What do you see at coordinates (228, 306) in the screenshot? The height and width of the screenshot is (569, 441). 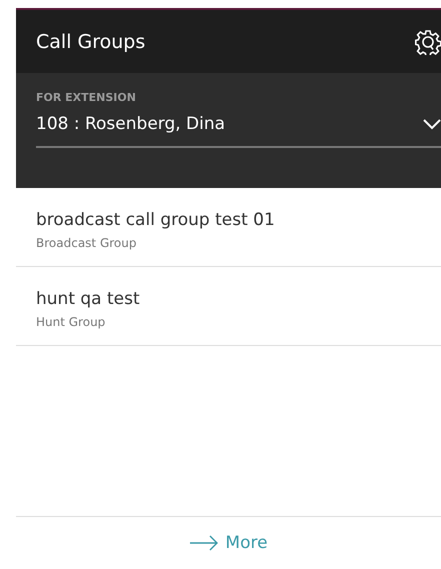 I see `group-list-item: hunt qa test Hunt Group` at bounding box center [228, 306].